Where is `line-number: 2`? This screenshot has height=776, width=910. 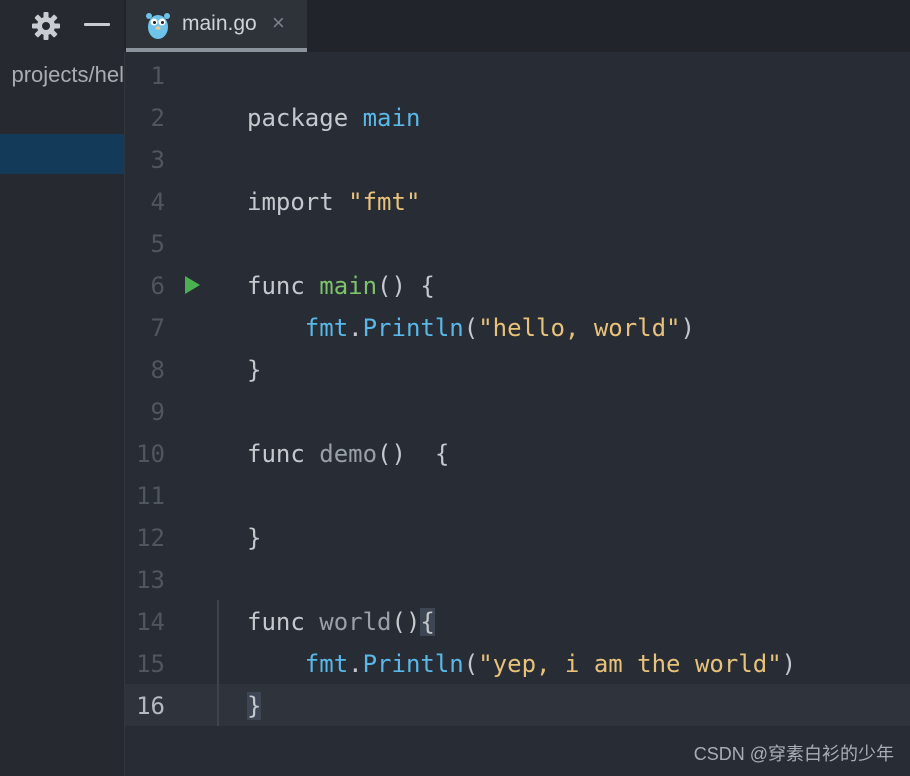
line-number: 2 is located at coordinates (157, 118).